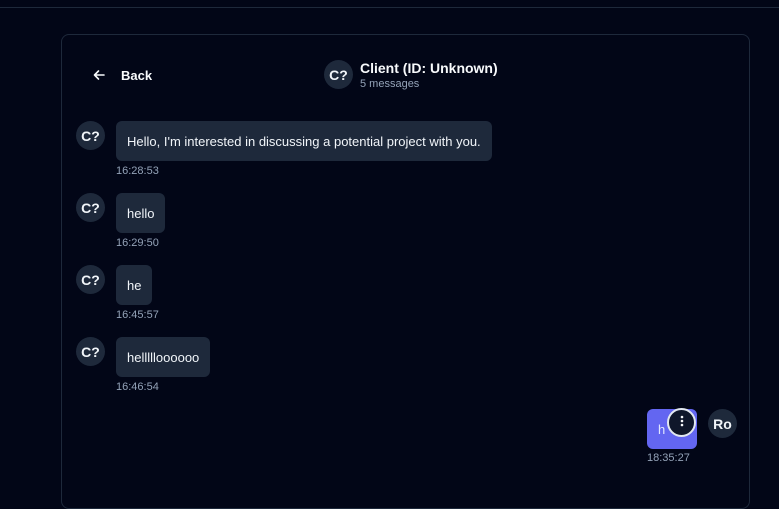  Describe the element at coordinates (137, 315) in the screenshot. I see `message-timestamp: 16:45:57` at that location.